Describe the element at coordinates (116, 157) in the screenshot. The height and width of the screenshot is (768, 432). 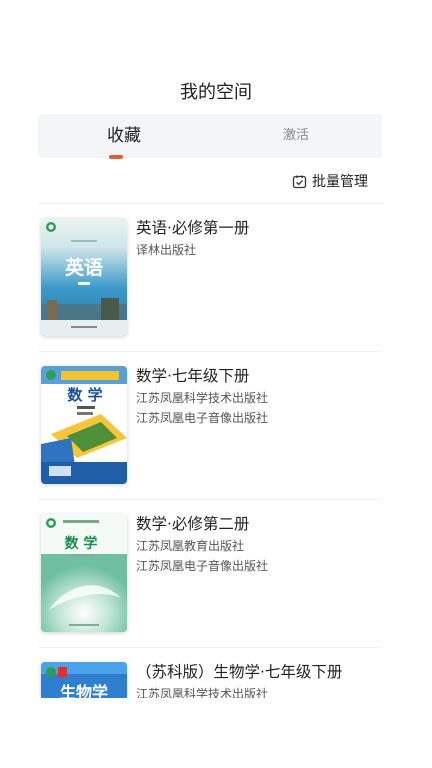
I see `active-tab-indicator` at that location.